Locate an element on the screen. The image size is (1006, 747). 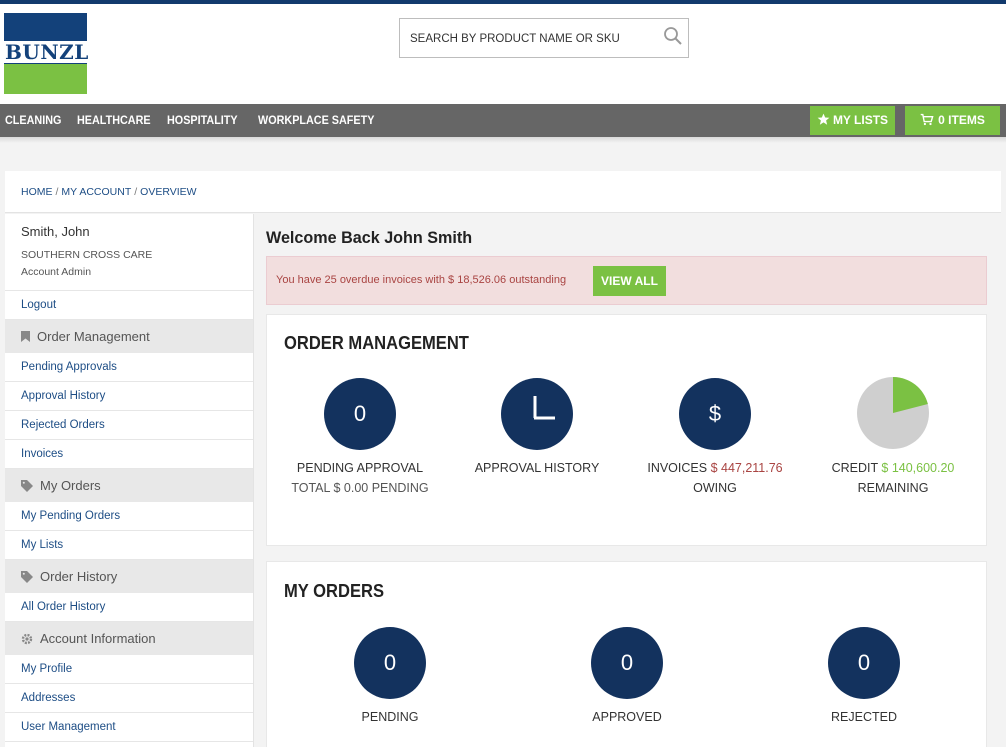
order-management-title: ORDER MANAGEMENT is located at coordinates (376, 343).